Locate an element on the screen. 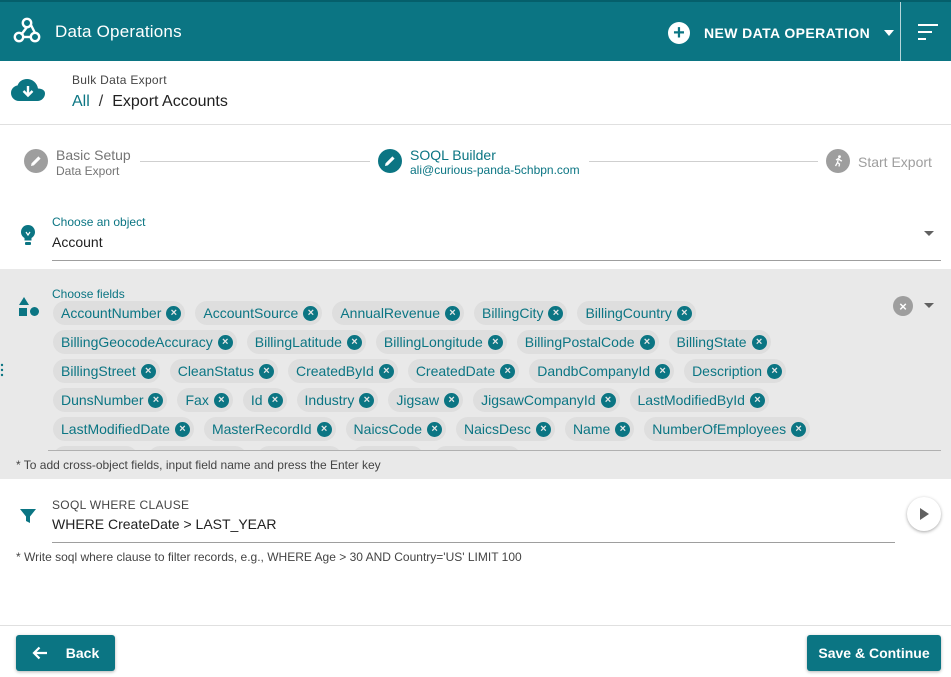 This screenshot has width=951, height=677. field-chip: Name × is located at coordinates (599, 429).